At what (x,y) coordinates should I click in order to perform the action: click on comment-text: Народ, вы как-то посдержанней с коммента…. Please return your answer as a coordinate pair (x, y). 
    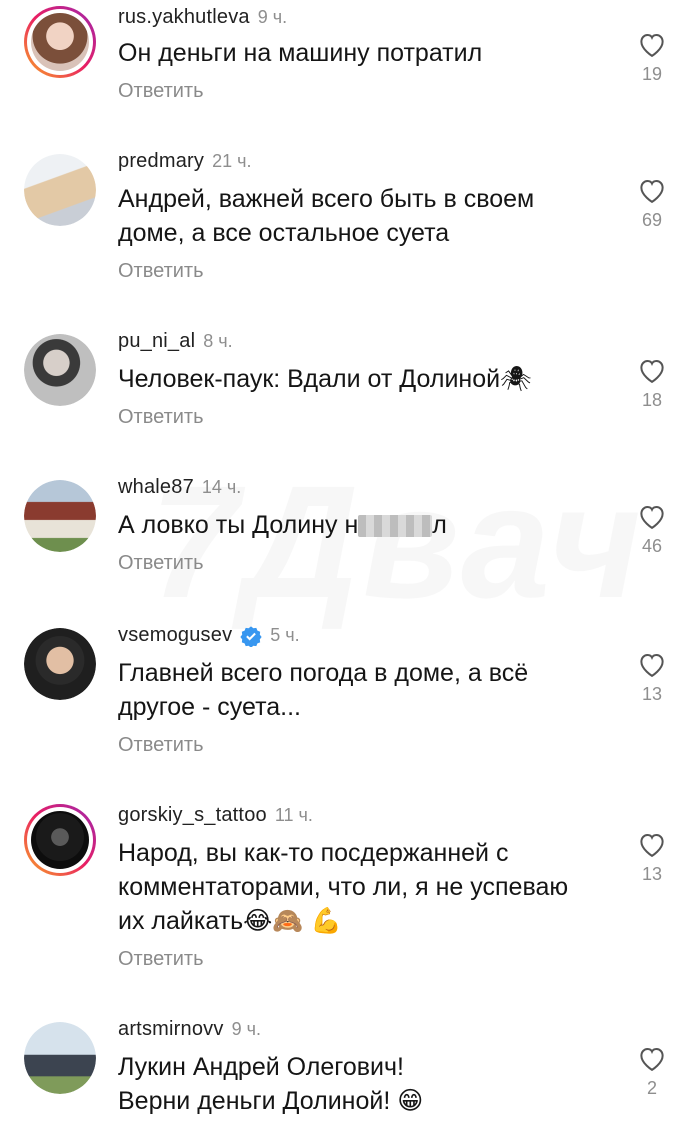
    Looking at the image, I should click on (343, 887).